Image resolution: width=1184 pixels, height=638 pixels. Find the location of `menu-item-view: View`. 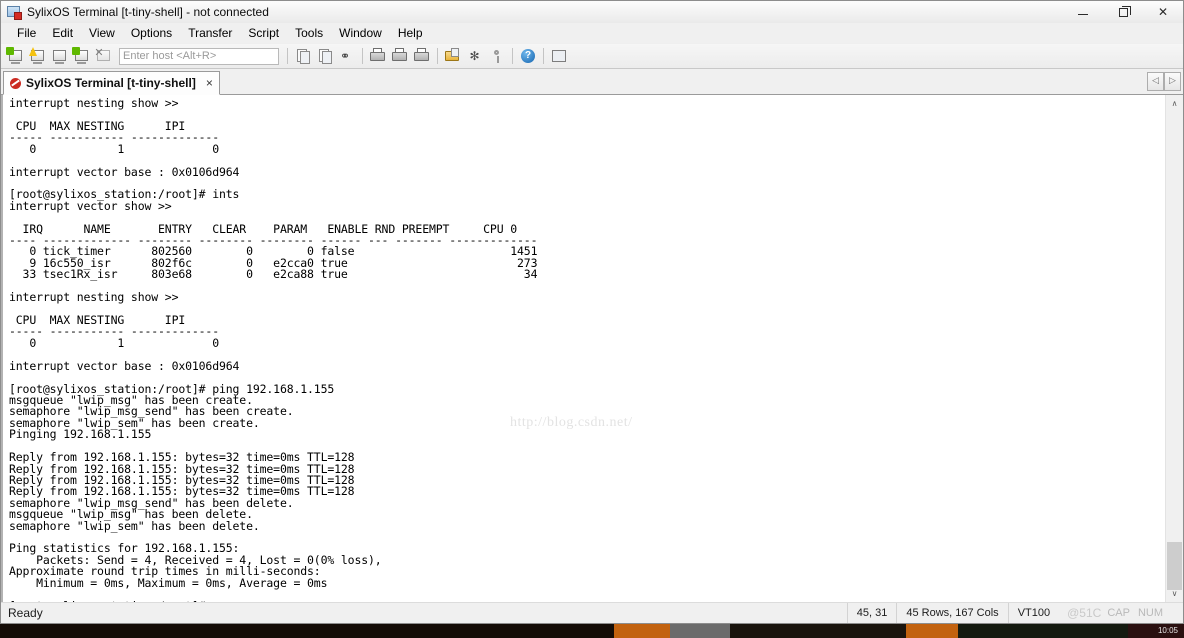

menu-item-view: View is located at coordinates (102, 33).